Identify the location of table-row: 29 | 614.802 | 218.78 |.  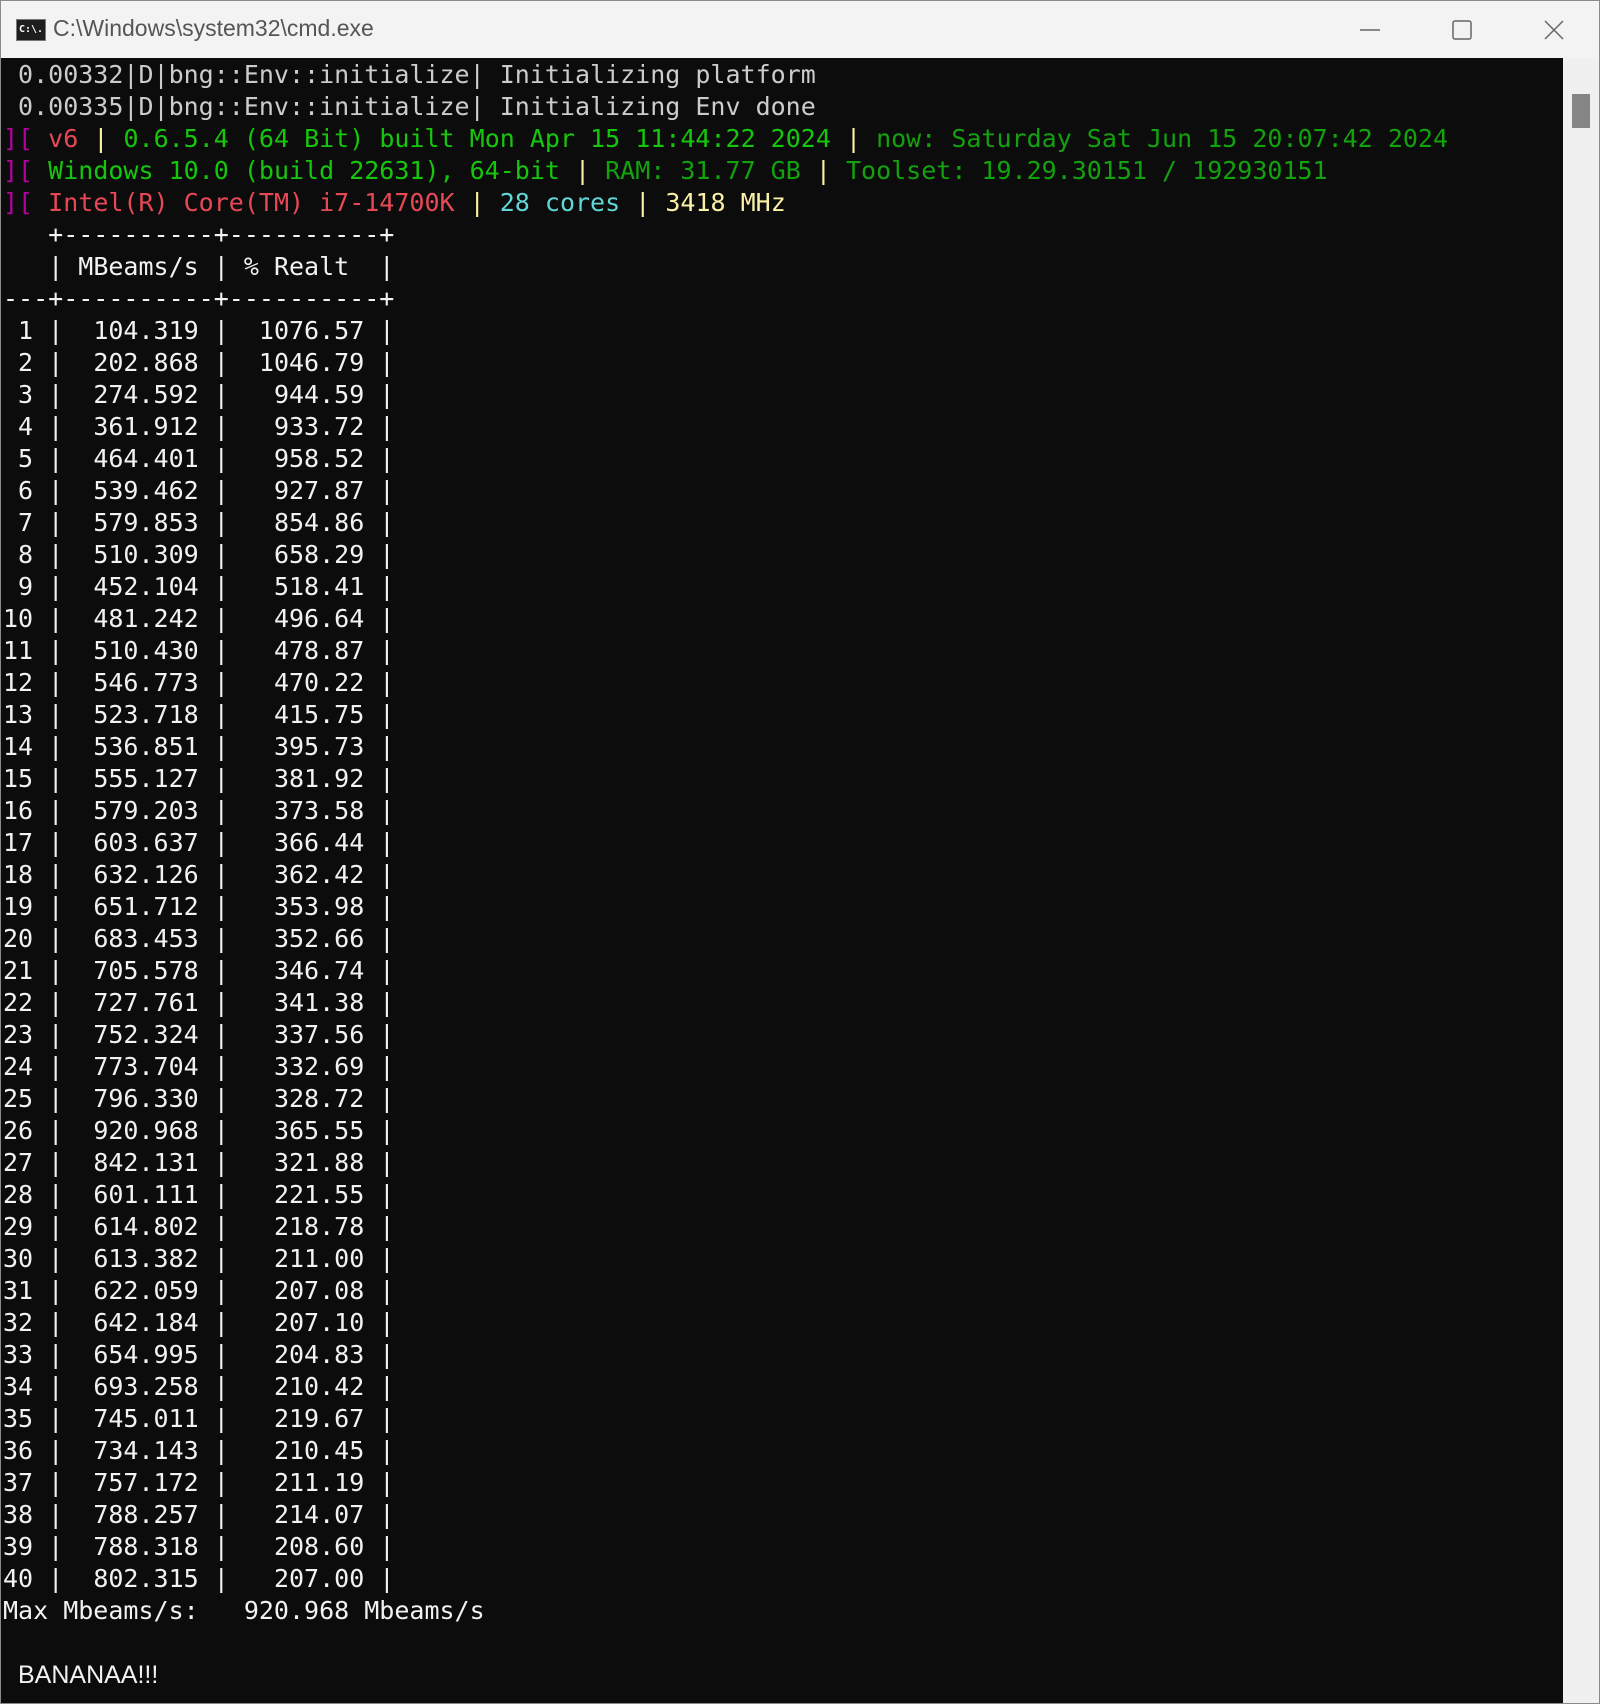
(199, 1226).